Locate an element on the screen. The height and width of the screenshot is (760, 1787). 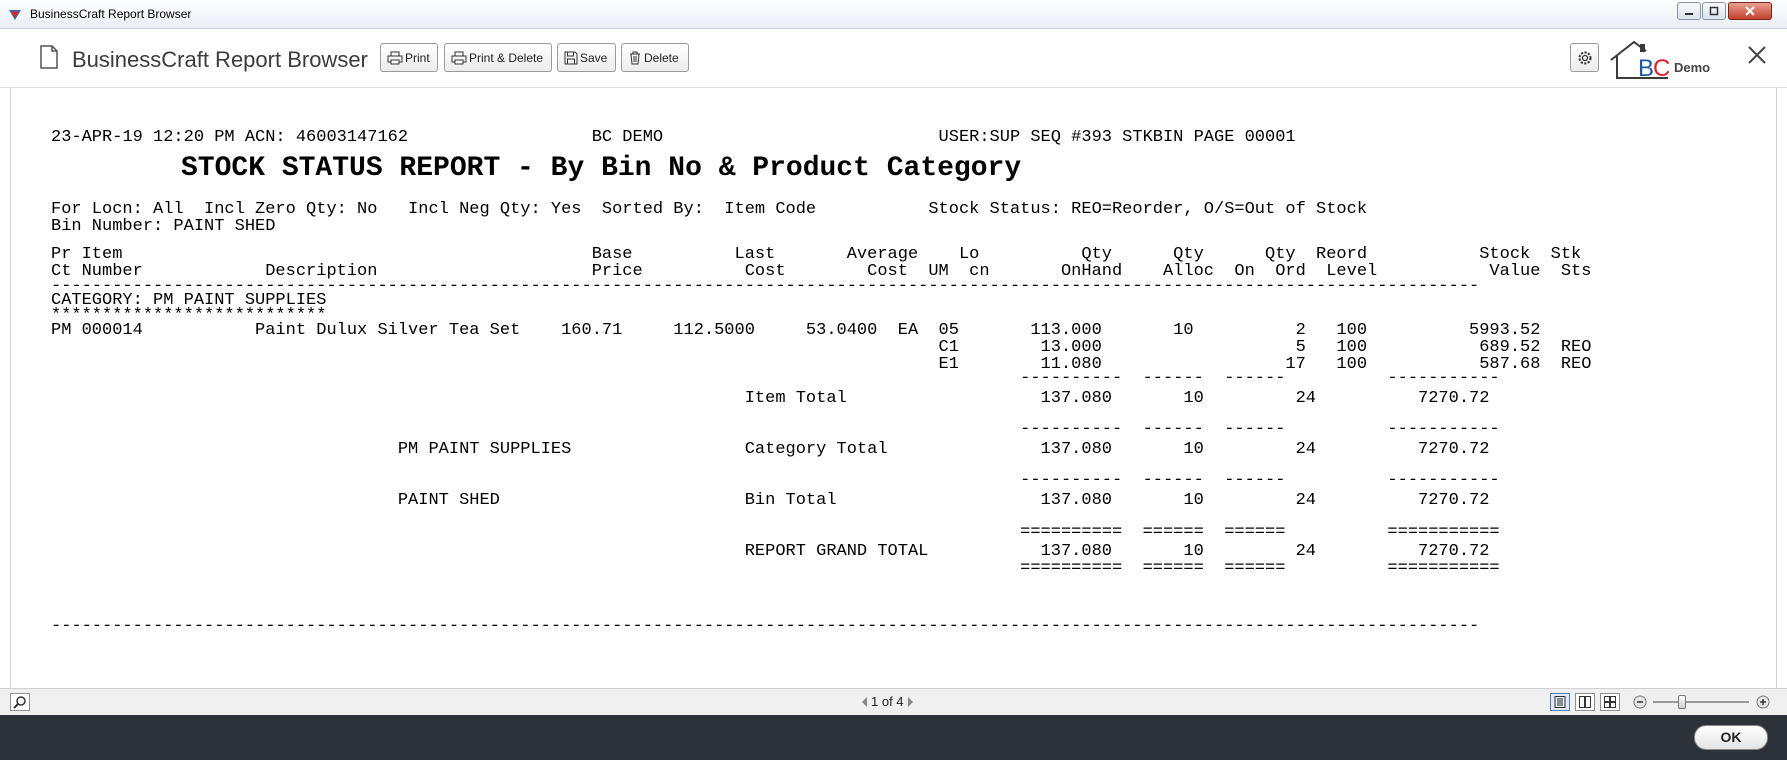
find-button is located at coordinates (20, 702).